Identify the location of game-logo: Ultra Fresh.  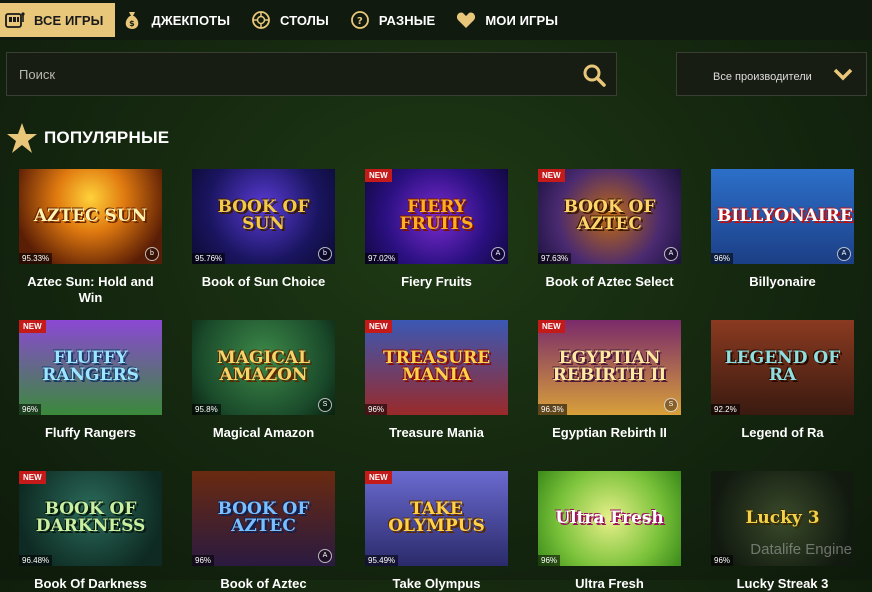
(609, 517).